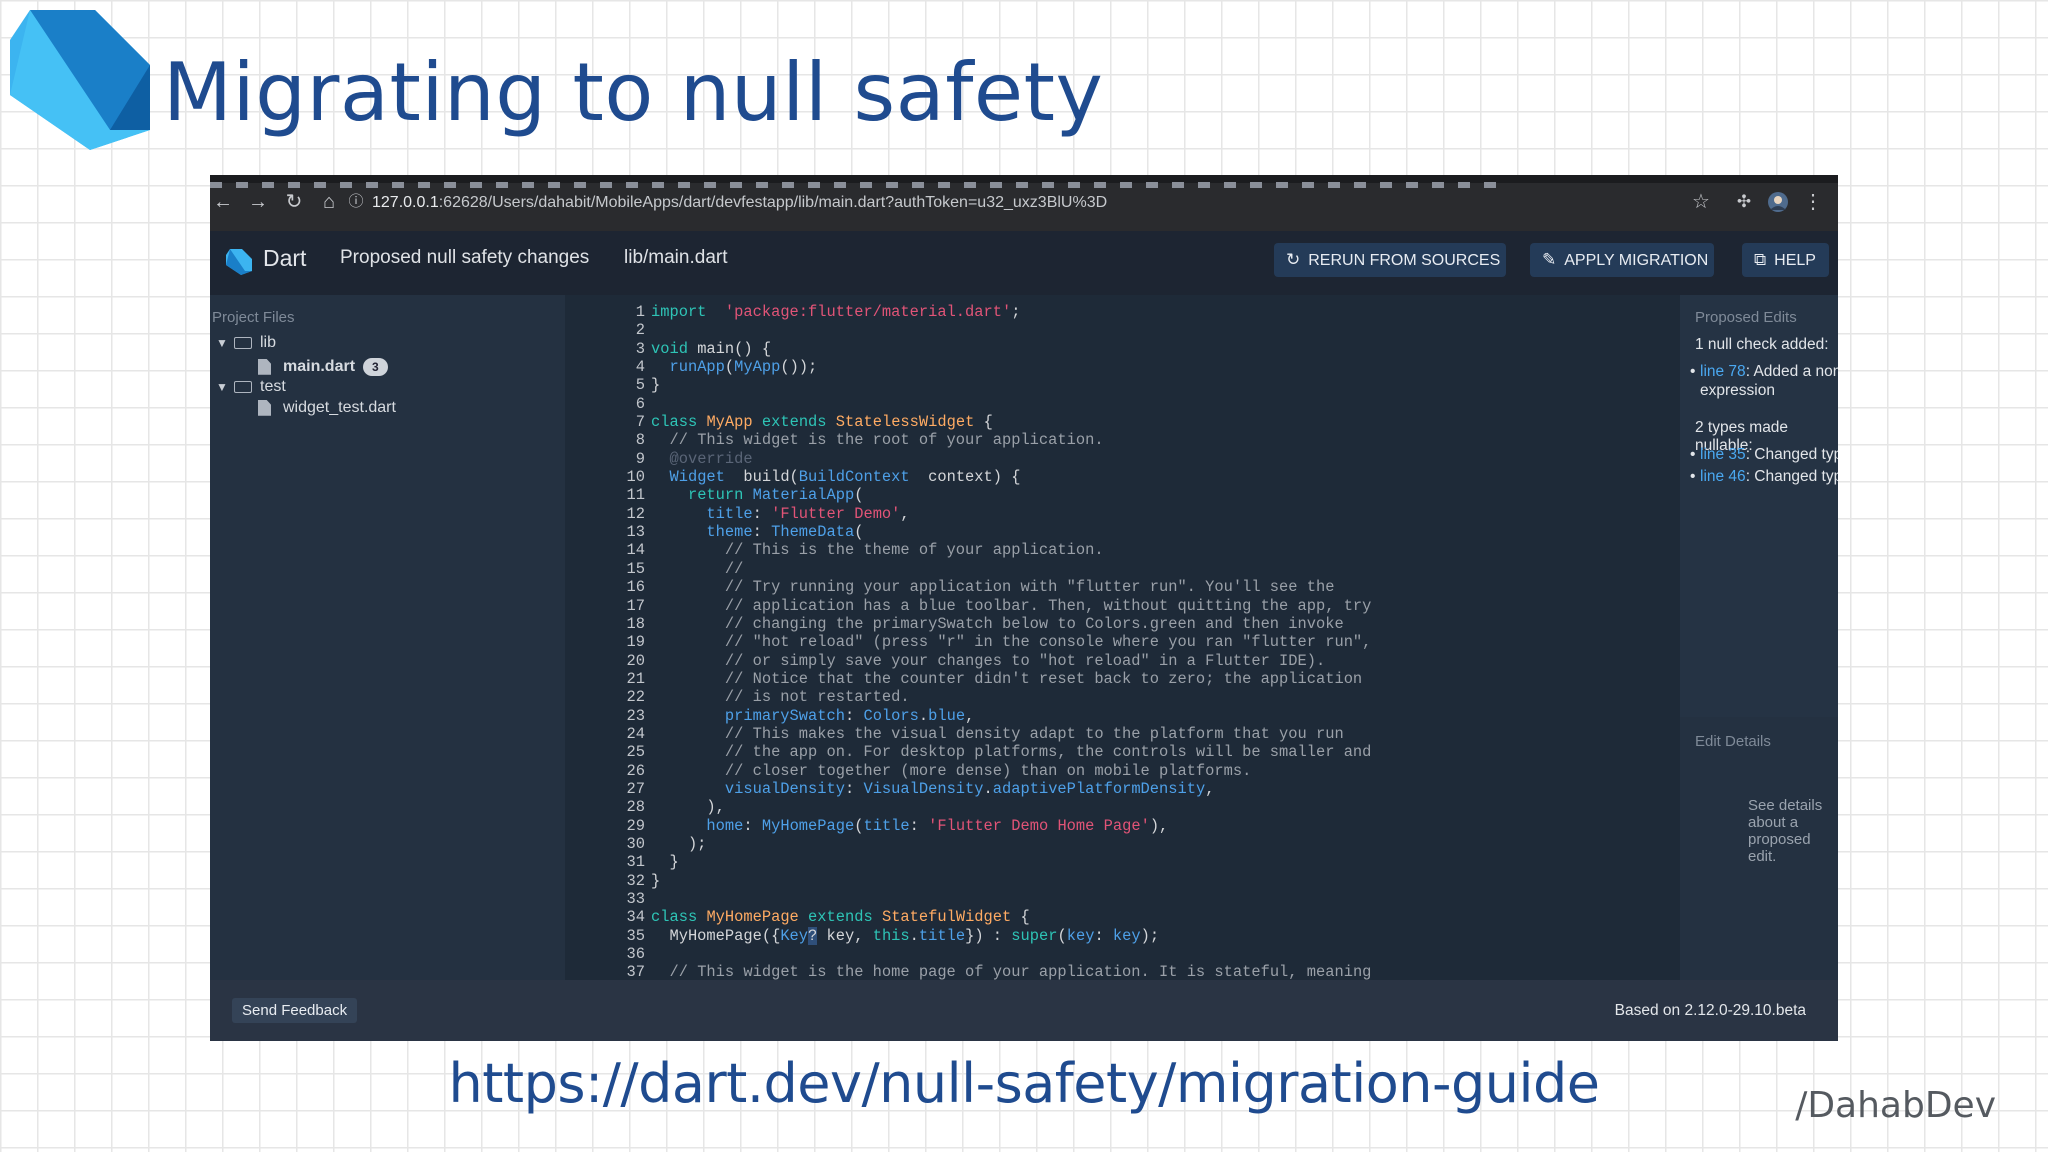 Image resolution: width=2048 pixels, height=1152 pixels. Describe the element at coordinates (635, 843) in the screenshot. I see `line-number: 30` at that location.